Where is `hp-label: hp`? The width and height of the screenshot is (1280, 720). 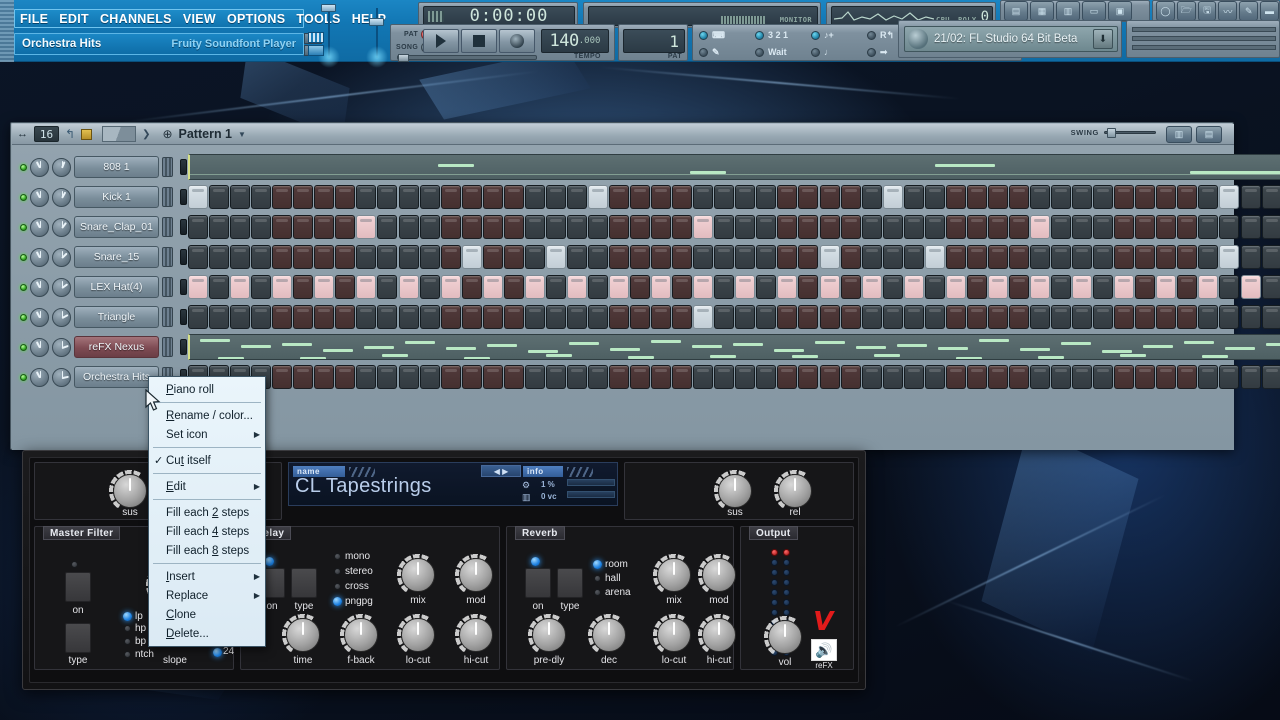
hp-label: hp is located at coordinates (140, 628).